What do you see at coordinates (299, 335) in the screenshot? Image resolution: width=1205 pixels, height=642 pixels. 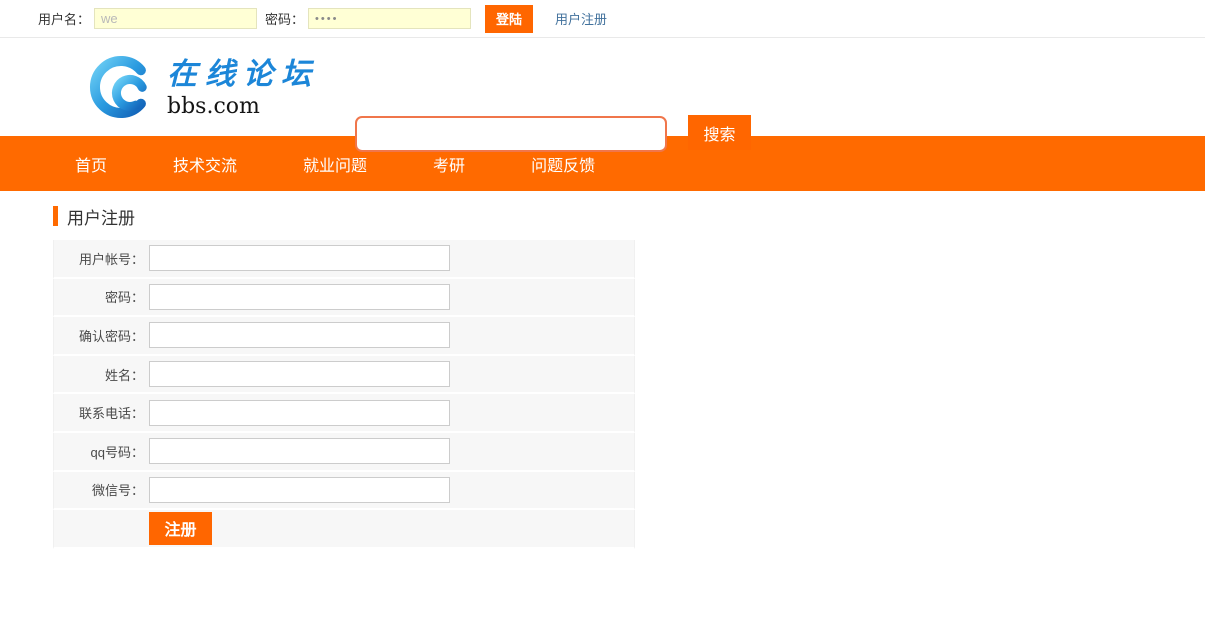 I see `confirm-password-input` at bounding box center [299, 335].